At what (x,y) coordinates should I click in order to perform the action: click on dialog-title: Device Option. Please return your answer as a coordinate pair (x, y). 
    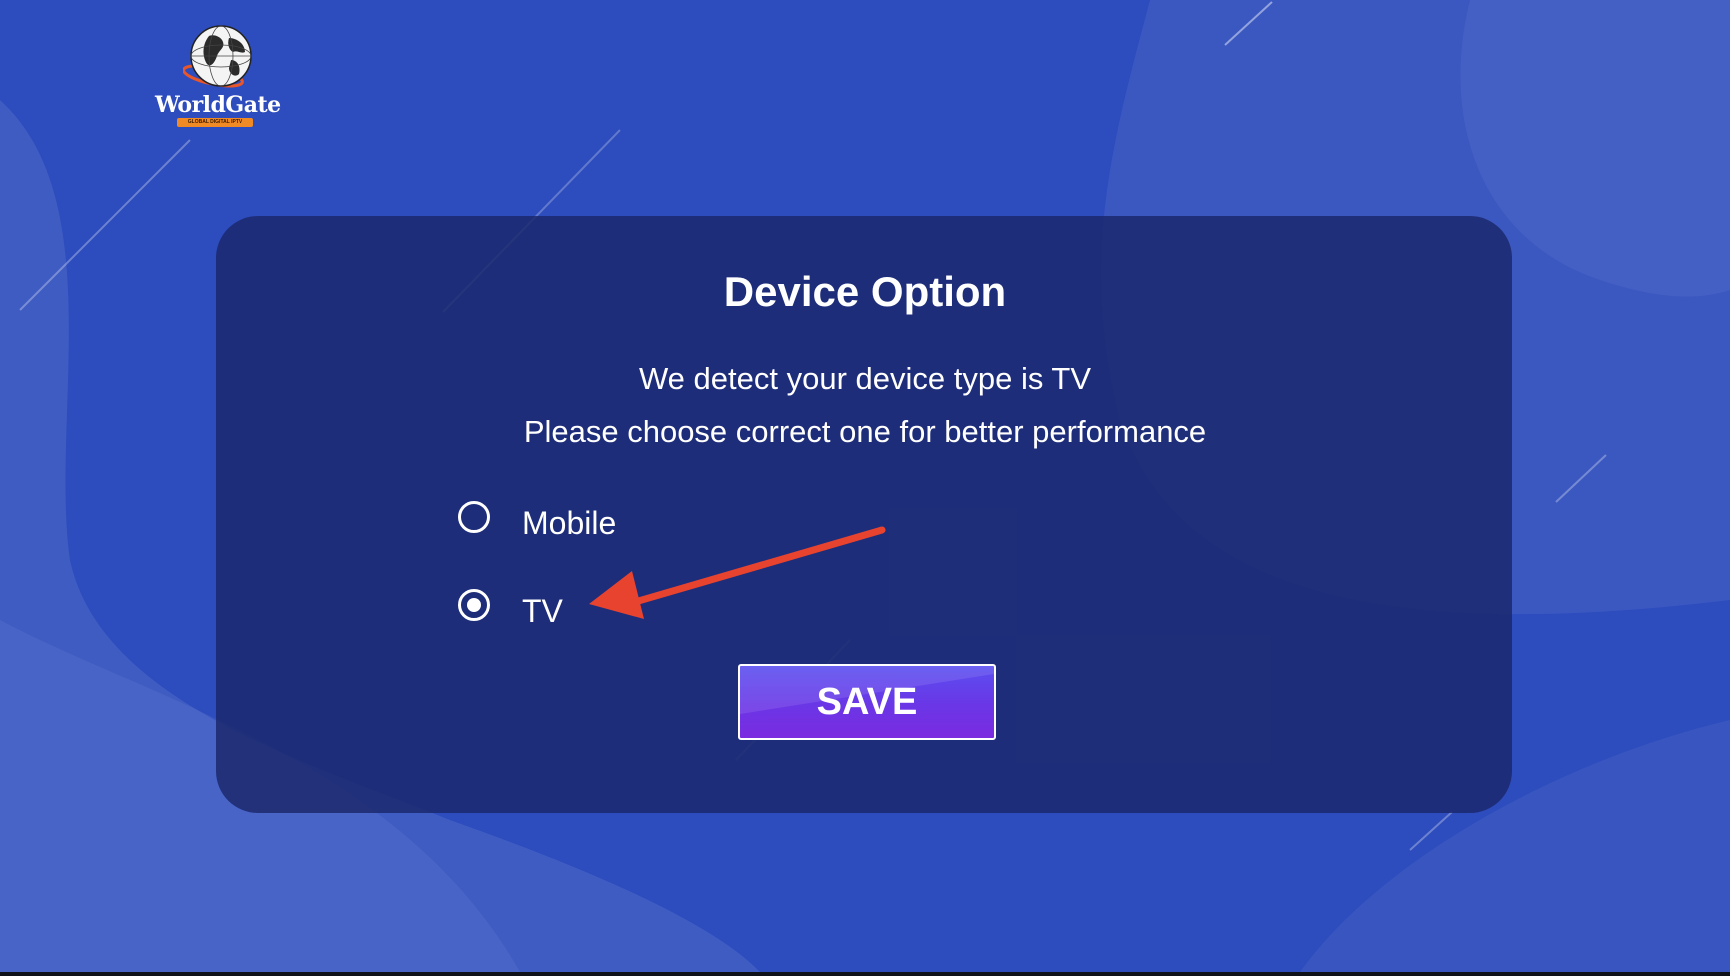
    Looking at the image, I should click on (865, 291).